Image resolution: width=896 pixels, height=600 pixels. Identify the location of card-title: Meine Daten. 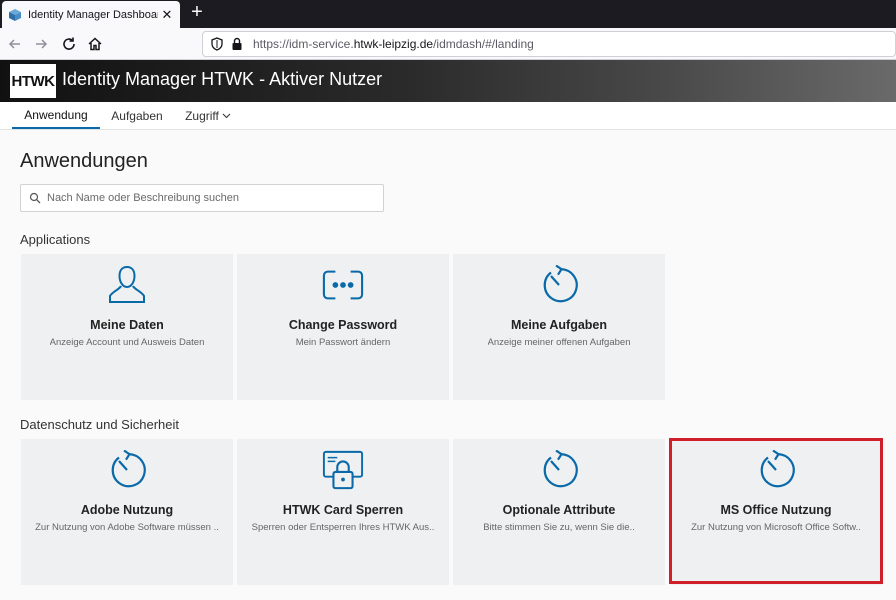
(127, 325).